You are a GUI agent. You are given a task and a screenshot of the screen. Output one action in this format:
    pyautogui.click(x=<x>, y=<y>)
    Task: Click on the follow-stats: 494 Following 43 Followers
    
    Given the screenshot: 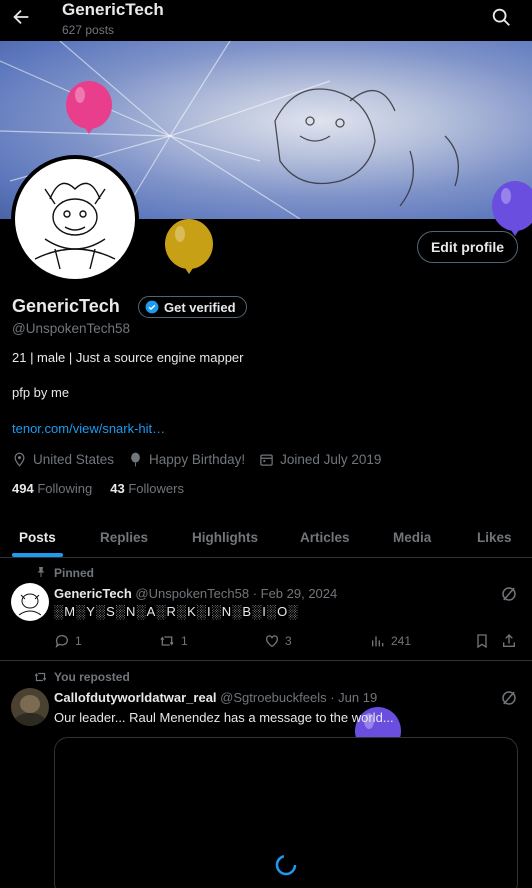 What is the action you would take?
    pyautogui.click(x=98, y=488)
    